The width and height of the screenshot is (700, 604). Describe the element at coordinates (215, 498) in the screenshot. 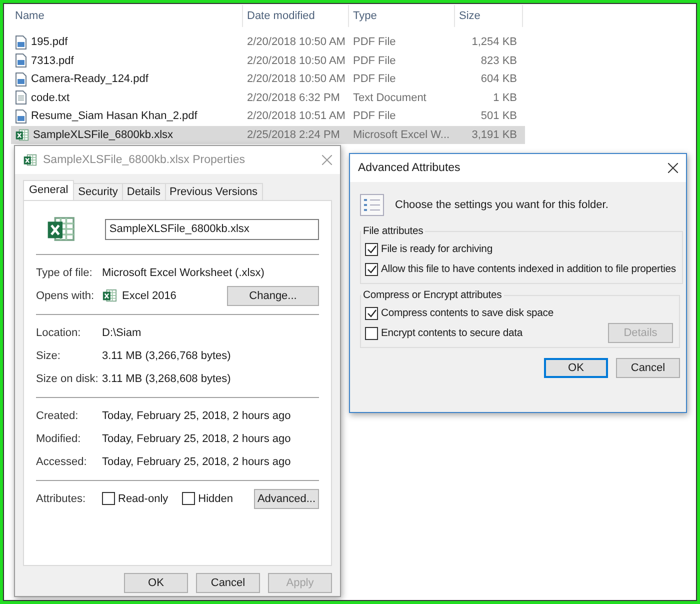

I see `checkbox-label: Hidden` at that location.